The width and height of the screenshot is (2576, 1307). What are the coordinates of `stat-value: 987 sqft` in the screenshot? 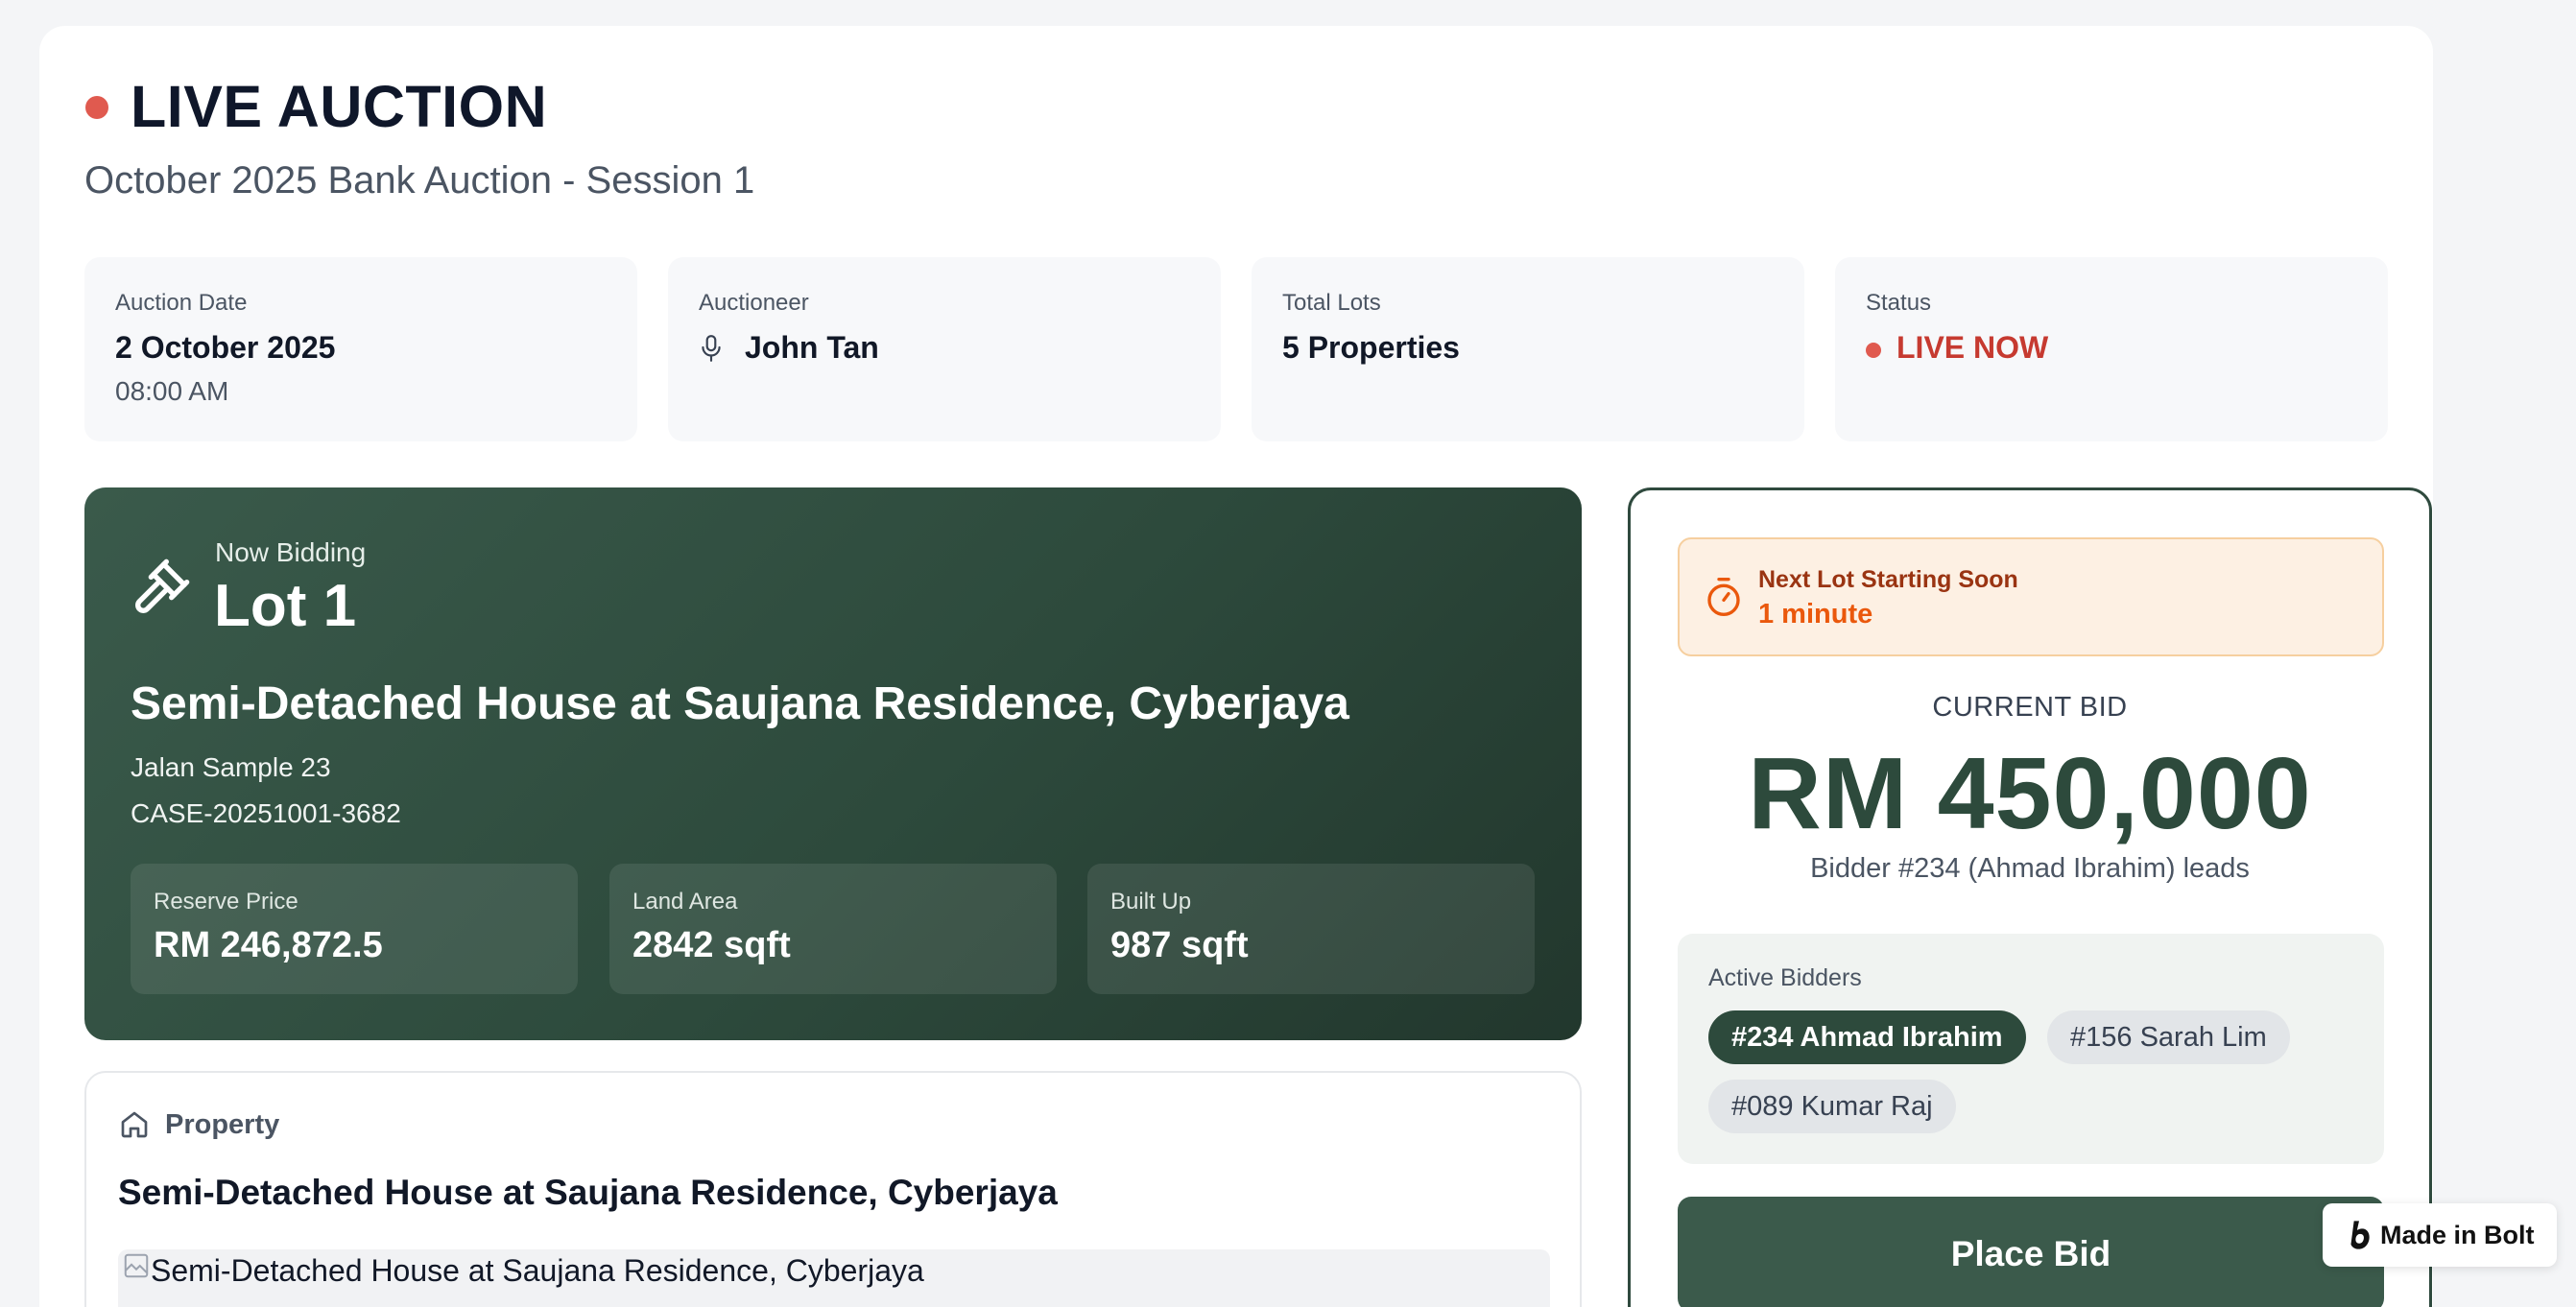 It's located at (1179, 945).